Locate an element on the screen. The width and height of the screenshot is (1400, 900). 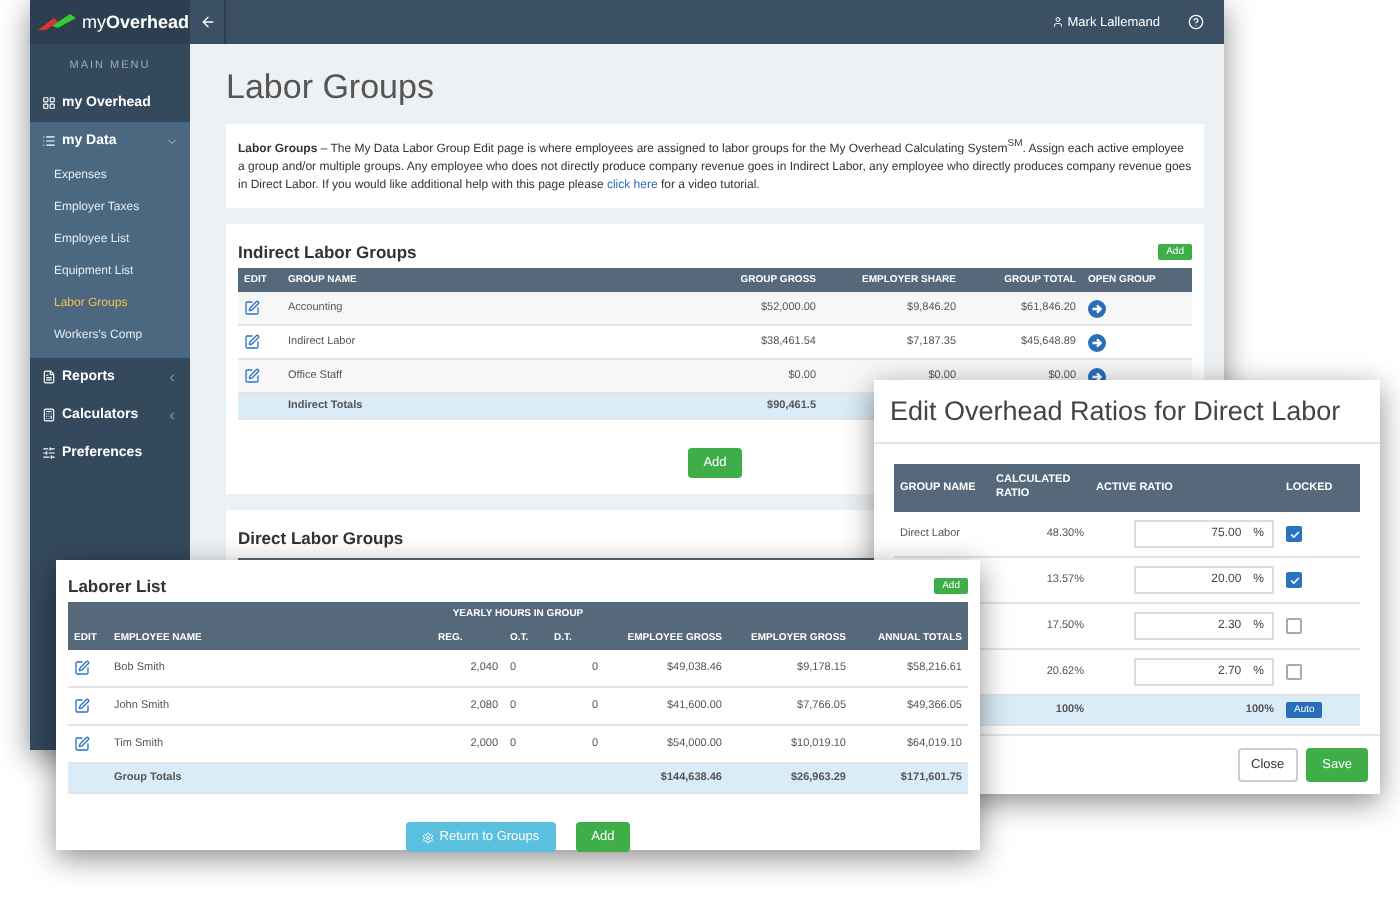
document-icon is located at coordinates (49, 377).